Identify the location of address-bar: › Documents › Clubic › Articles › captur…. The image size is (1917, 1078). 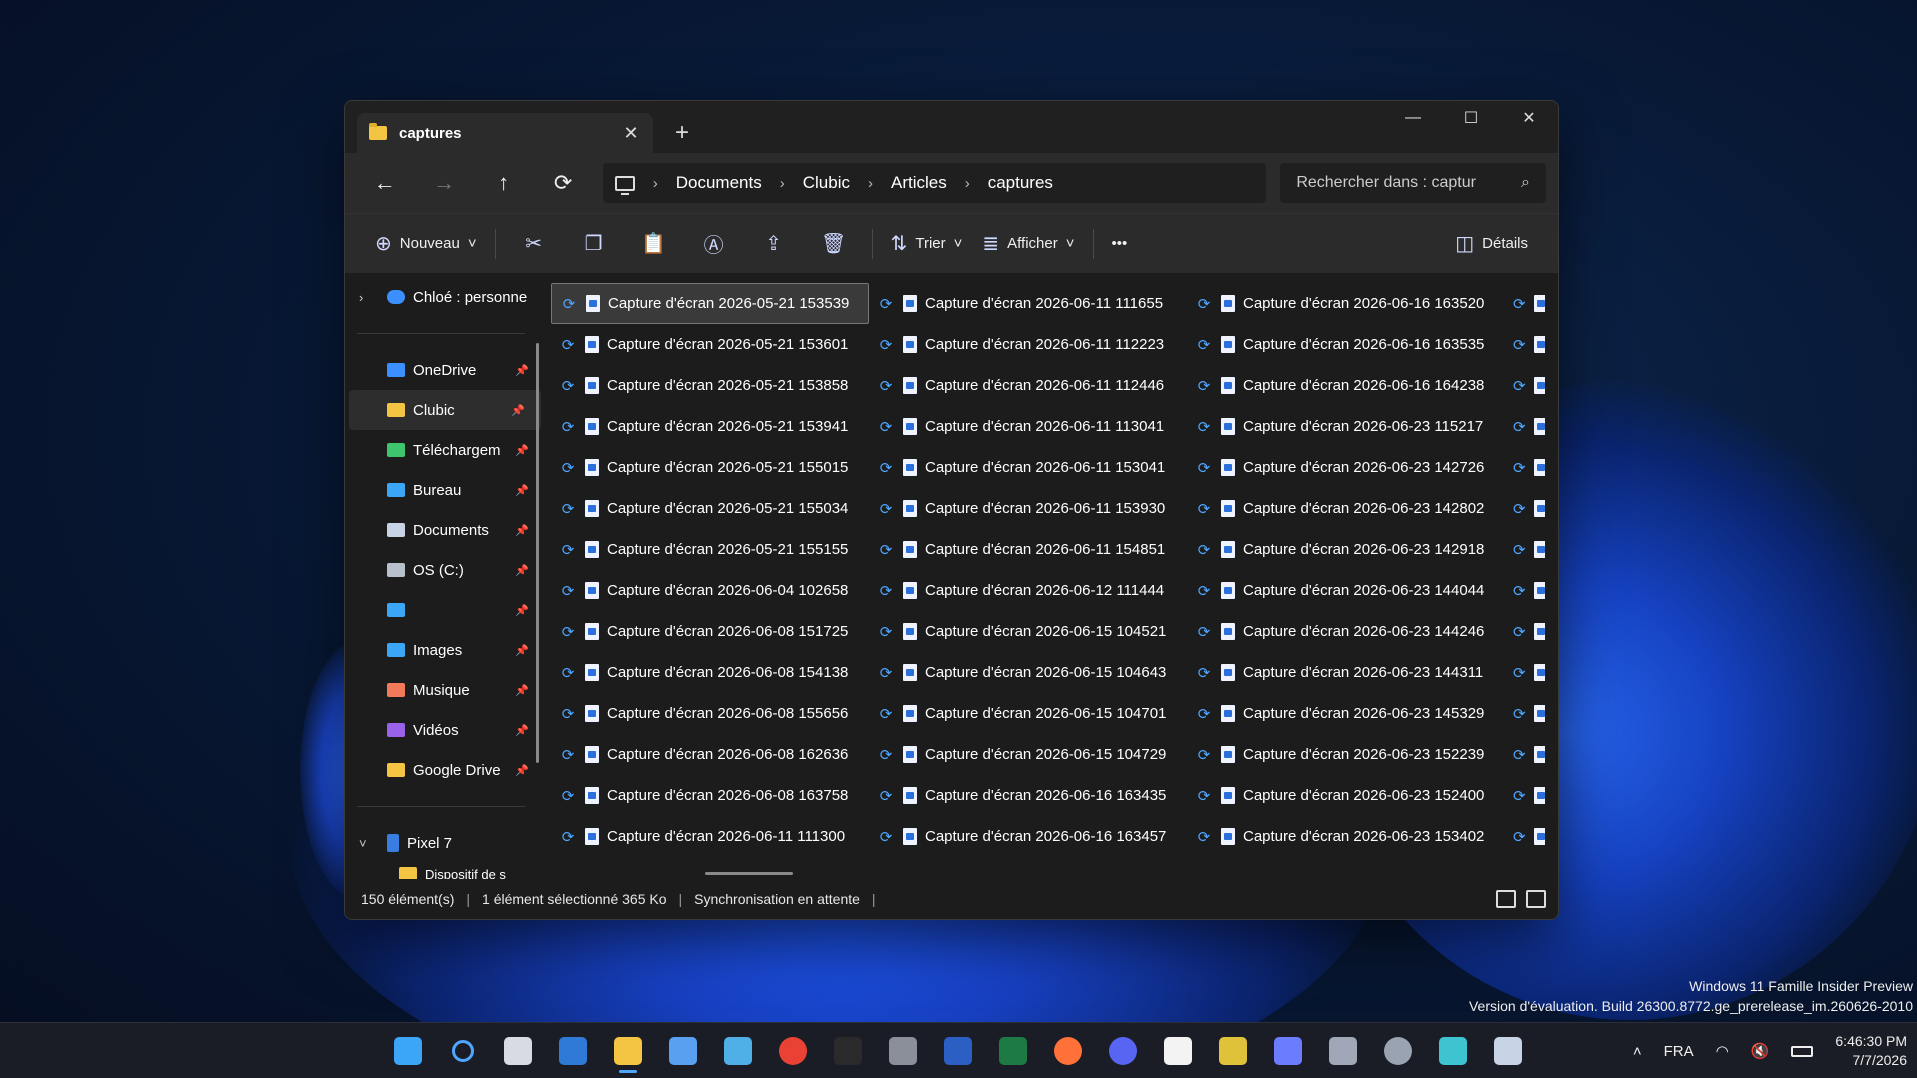
(934, 183).